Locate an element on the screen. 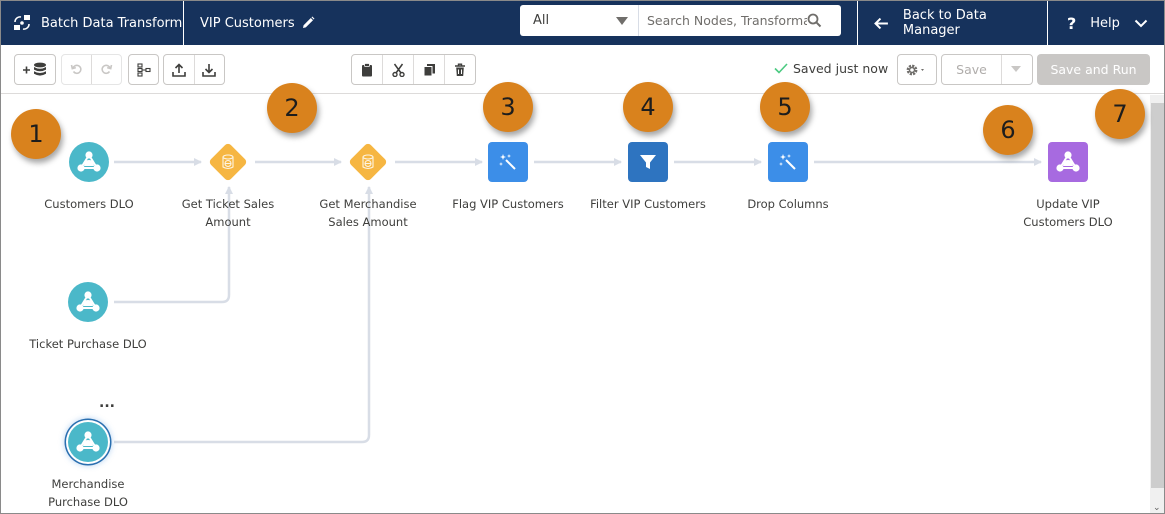 Image resolution: width=1165 pixels, height=514 pixels. clipboard-icon is located at coordinates (367, 69).